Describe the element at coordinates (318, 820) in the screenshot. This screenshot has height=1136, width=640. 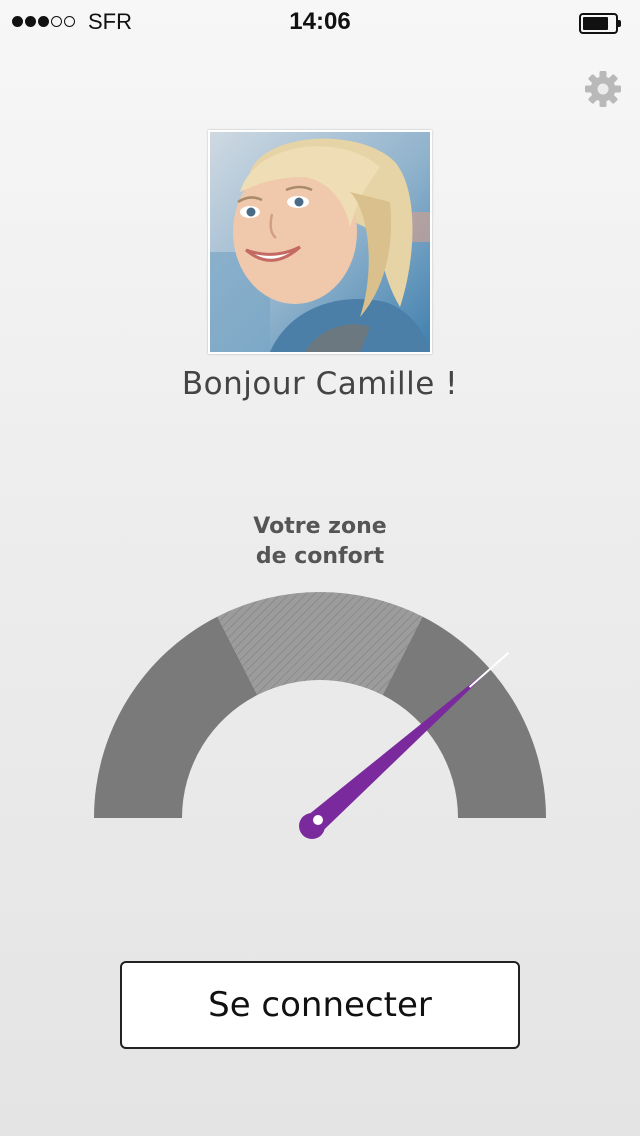
I see `gauge-needle-hub-dot` at that location.